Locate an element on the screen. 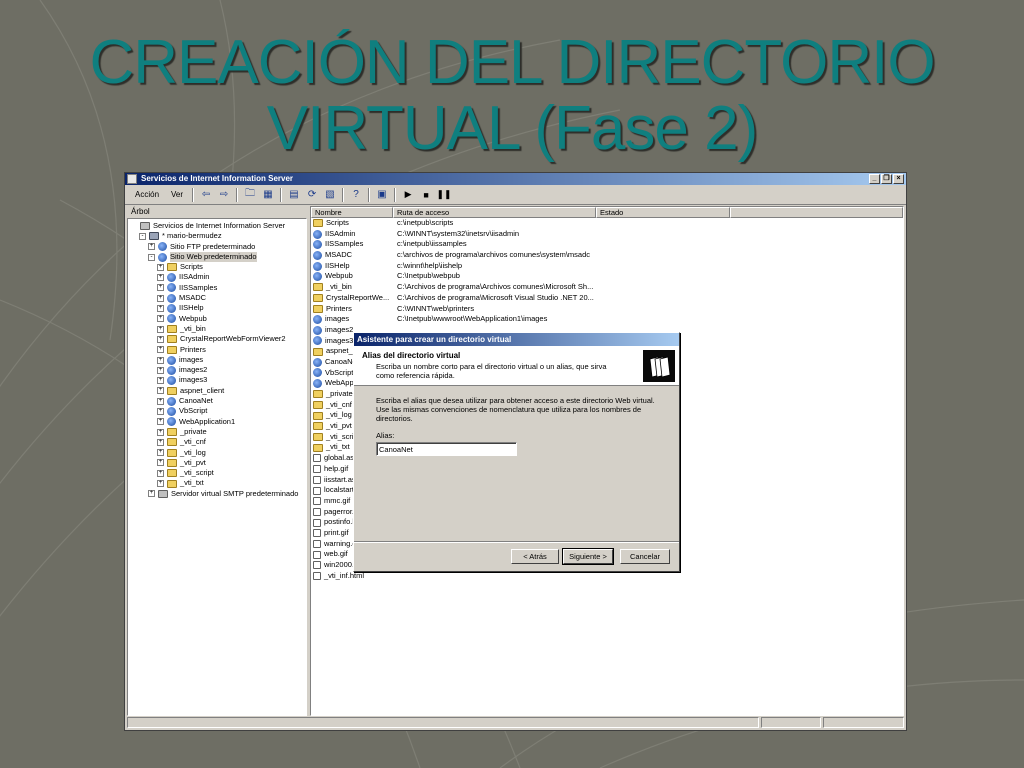 The height and width of the screenshot is (768, 1024). tree-node: + Webpub is located at coordinates (218, 319).